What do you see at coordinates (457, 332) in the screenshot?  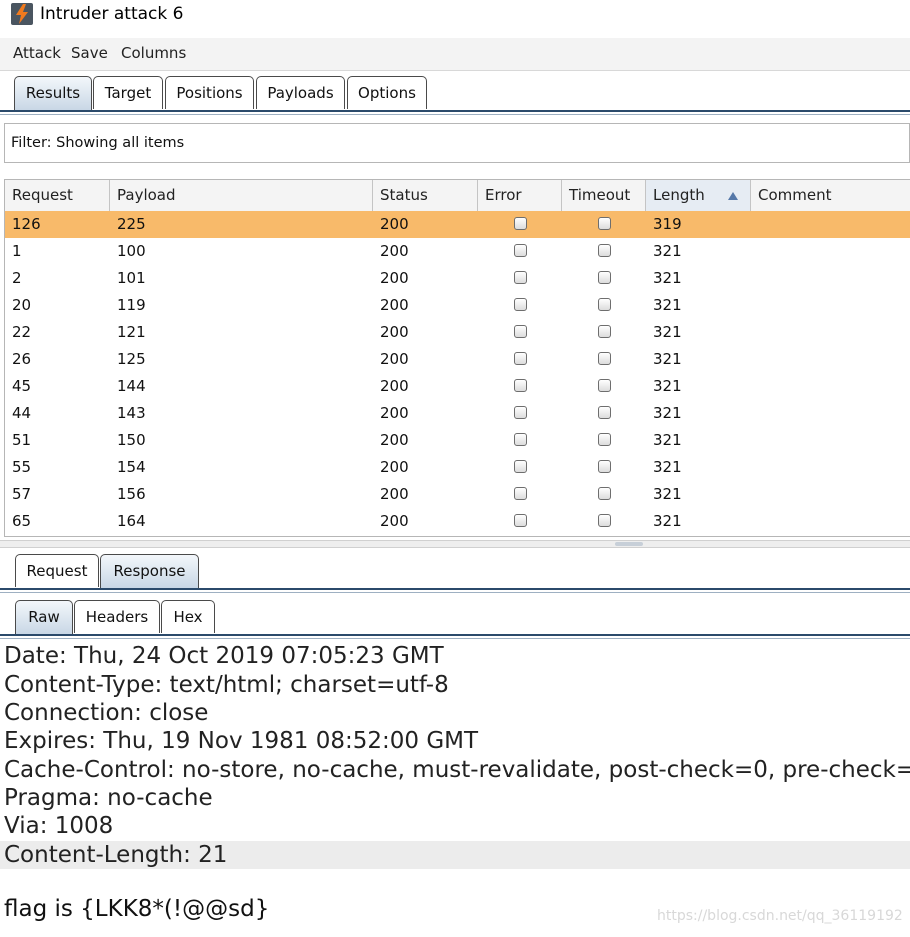 I see `table-row: 22 121 200 321` at bounding box center [457, 332].